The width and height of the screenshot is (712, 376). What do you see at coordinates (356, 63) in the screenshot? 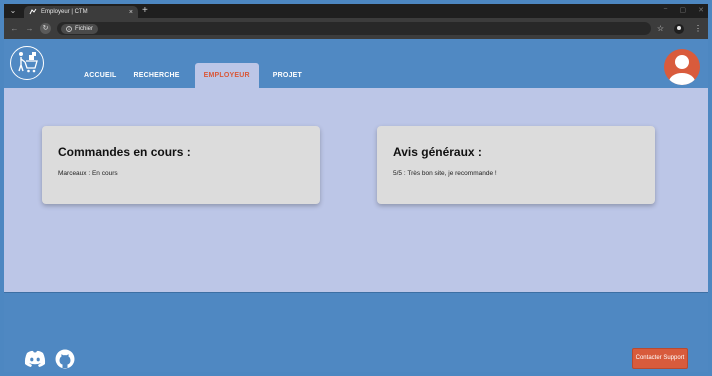
I see `site-header: ACCUEIL RECHERCHE EMPLOYEUR PROJET` at bounding box center [356, 63].